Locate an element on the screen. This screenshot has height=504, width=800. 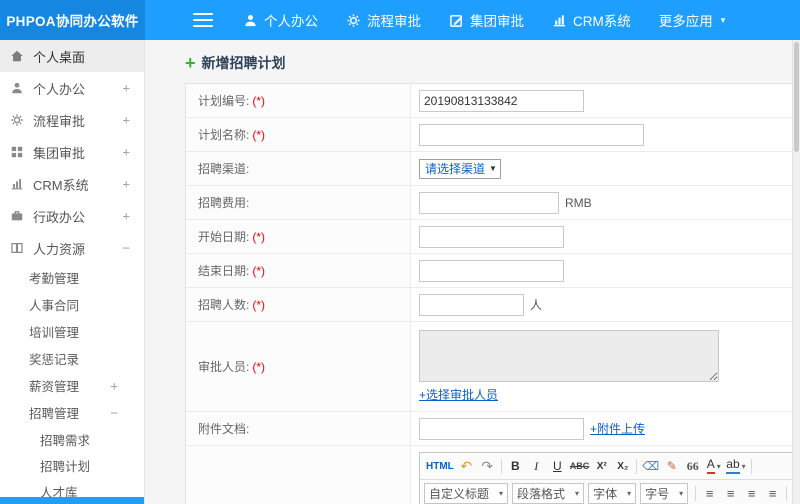
sidebar-item-desktop: 个人桌面 is located at coordinates (72, 56).